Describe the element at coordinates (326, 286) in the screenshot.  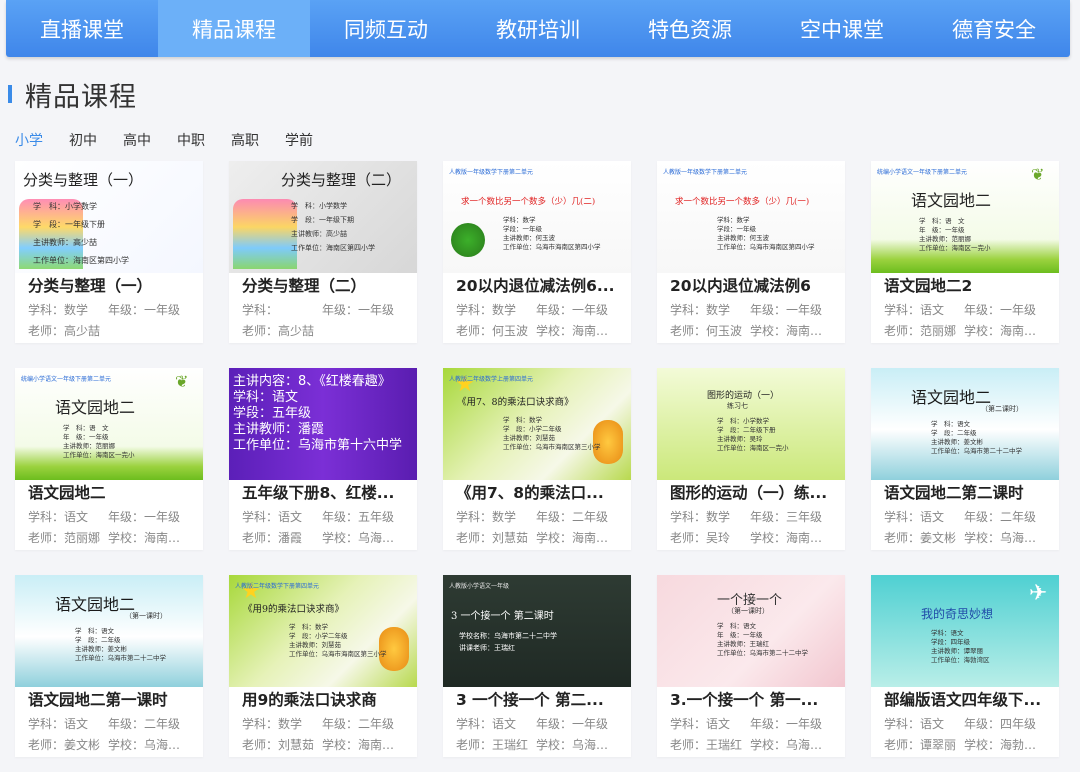
I see `course-title: 分类与整理（二）` at that location.